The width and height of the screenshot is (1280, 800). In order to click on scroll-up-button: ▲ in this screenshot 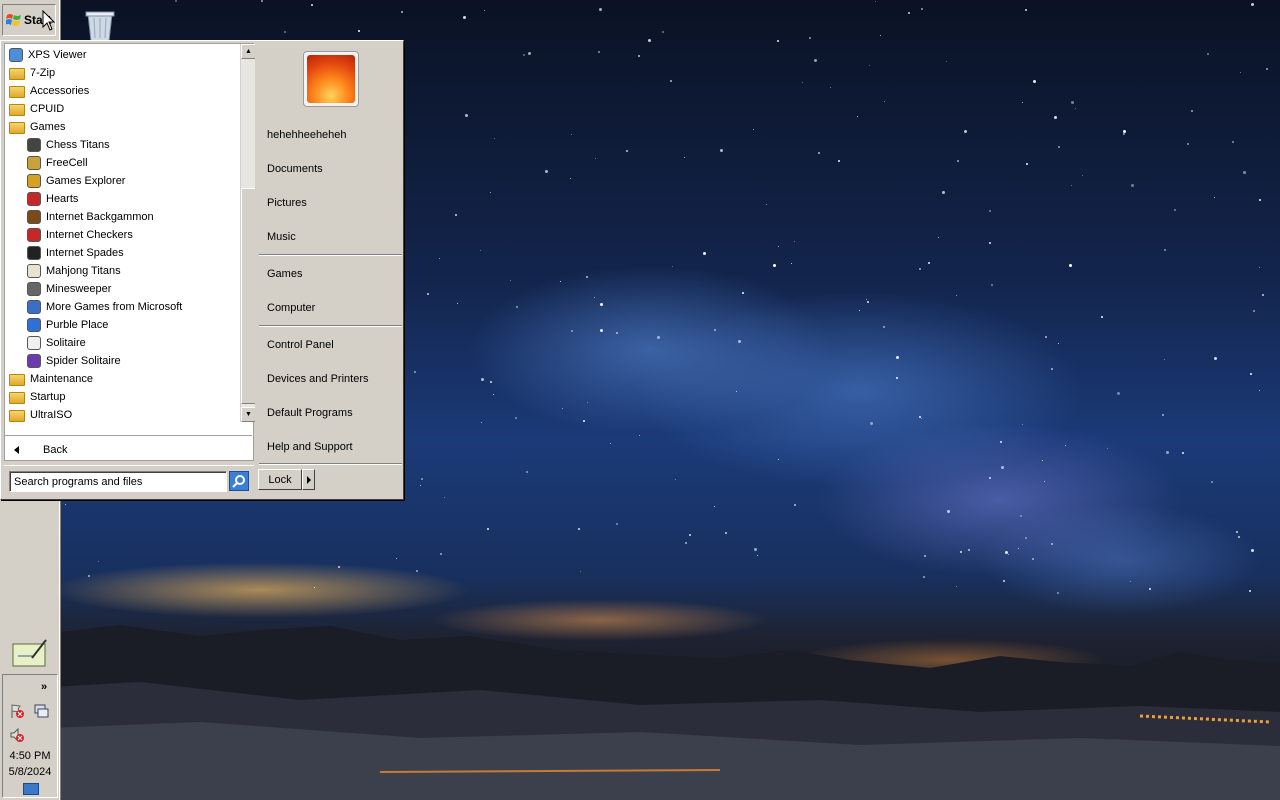, I will do `click(248, 51)`.